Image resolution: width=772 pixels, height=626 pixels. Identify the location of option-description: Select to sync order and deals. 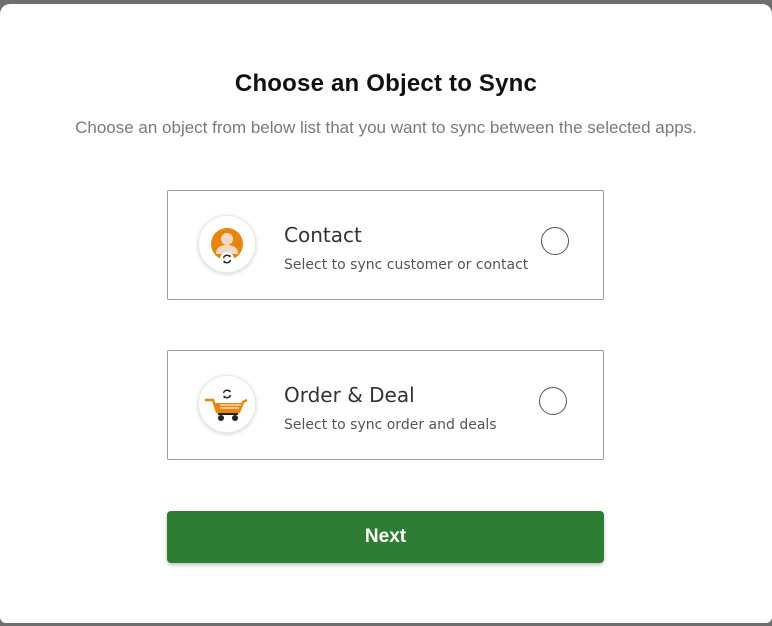
(390, 425).